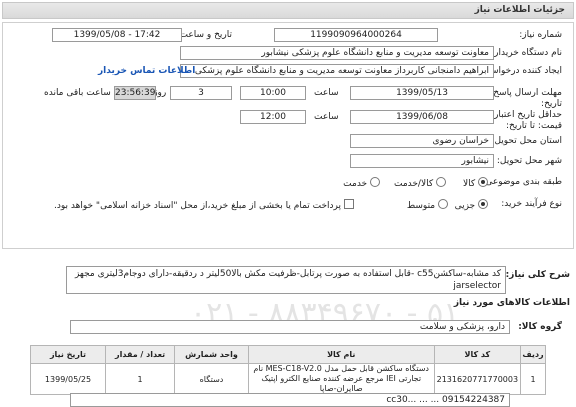 The image size is (576, 407). I want to click on cell-index: 1, so click(533, 379).